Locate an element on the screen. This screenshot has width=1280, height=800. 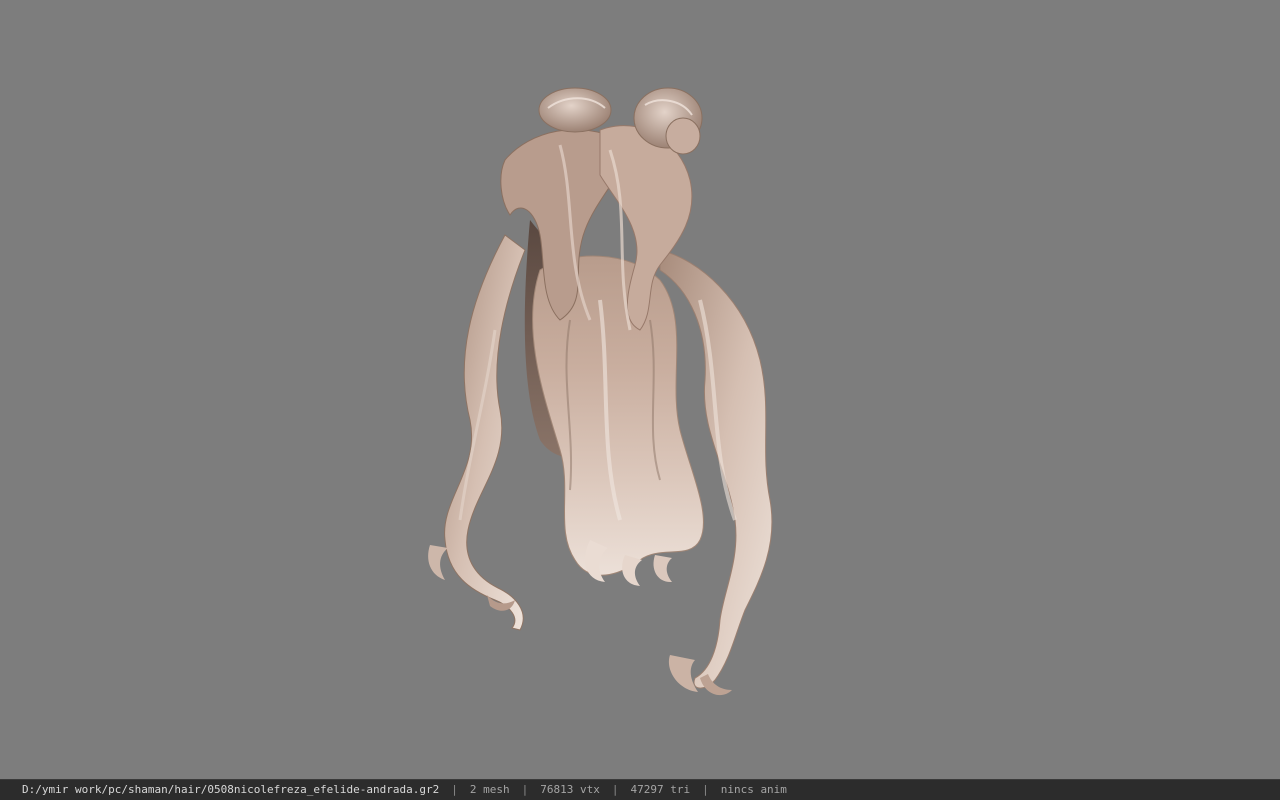
triangle-count: 47297 tri is located at coordinates (660, 789).